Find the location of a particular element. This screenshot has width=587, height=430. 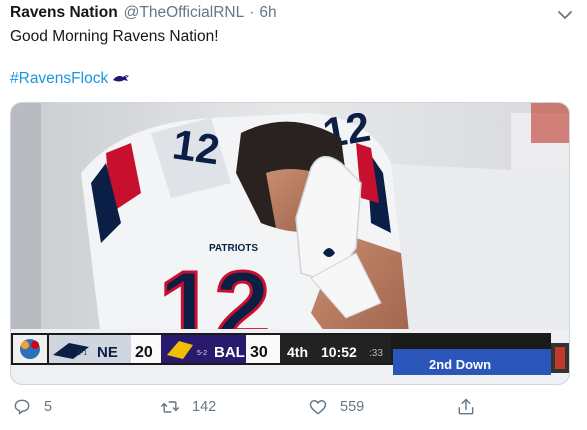

hashtag-line: #RavensFlock is located at coordinates (70, 79).